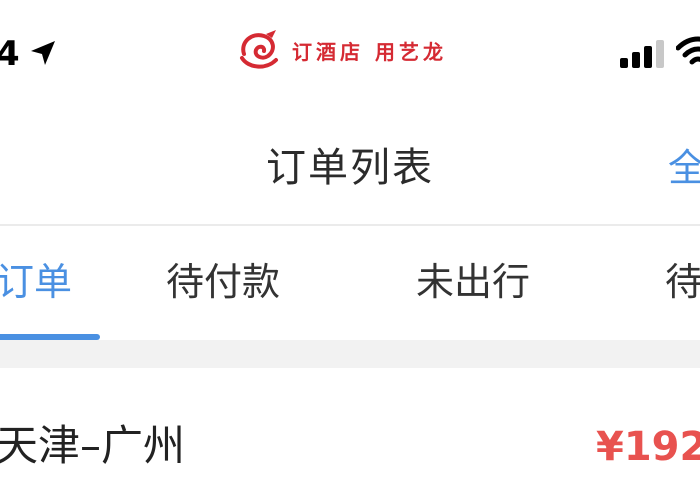  I want to click on nav-right-button: 全, so click(684, 168).